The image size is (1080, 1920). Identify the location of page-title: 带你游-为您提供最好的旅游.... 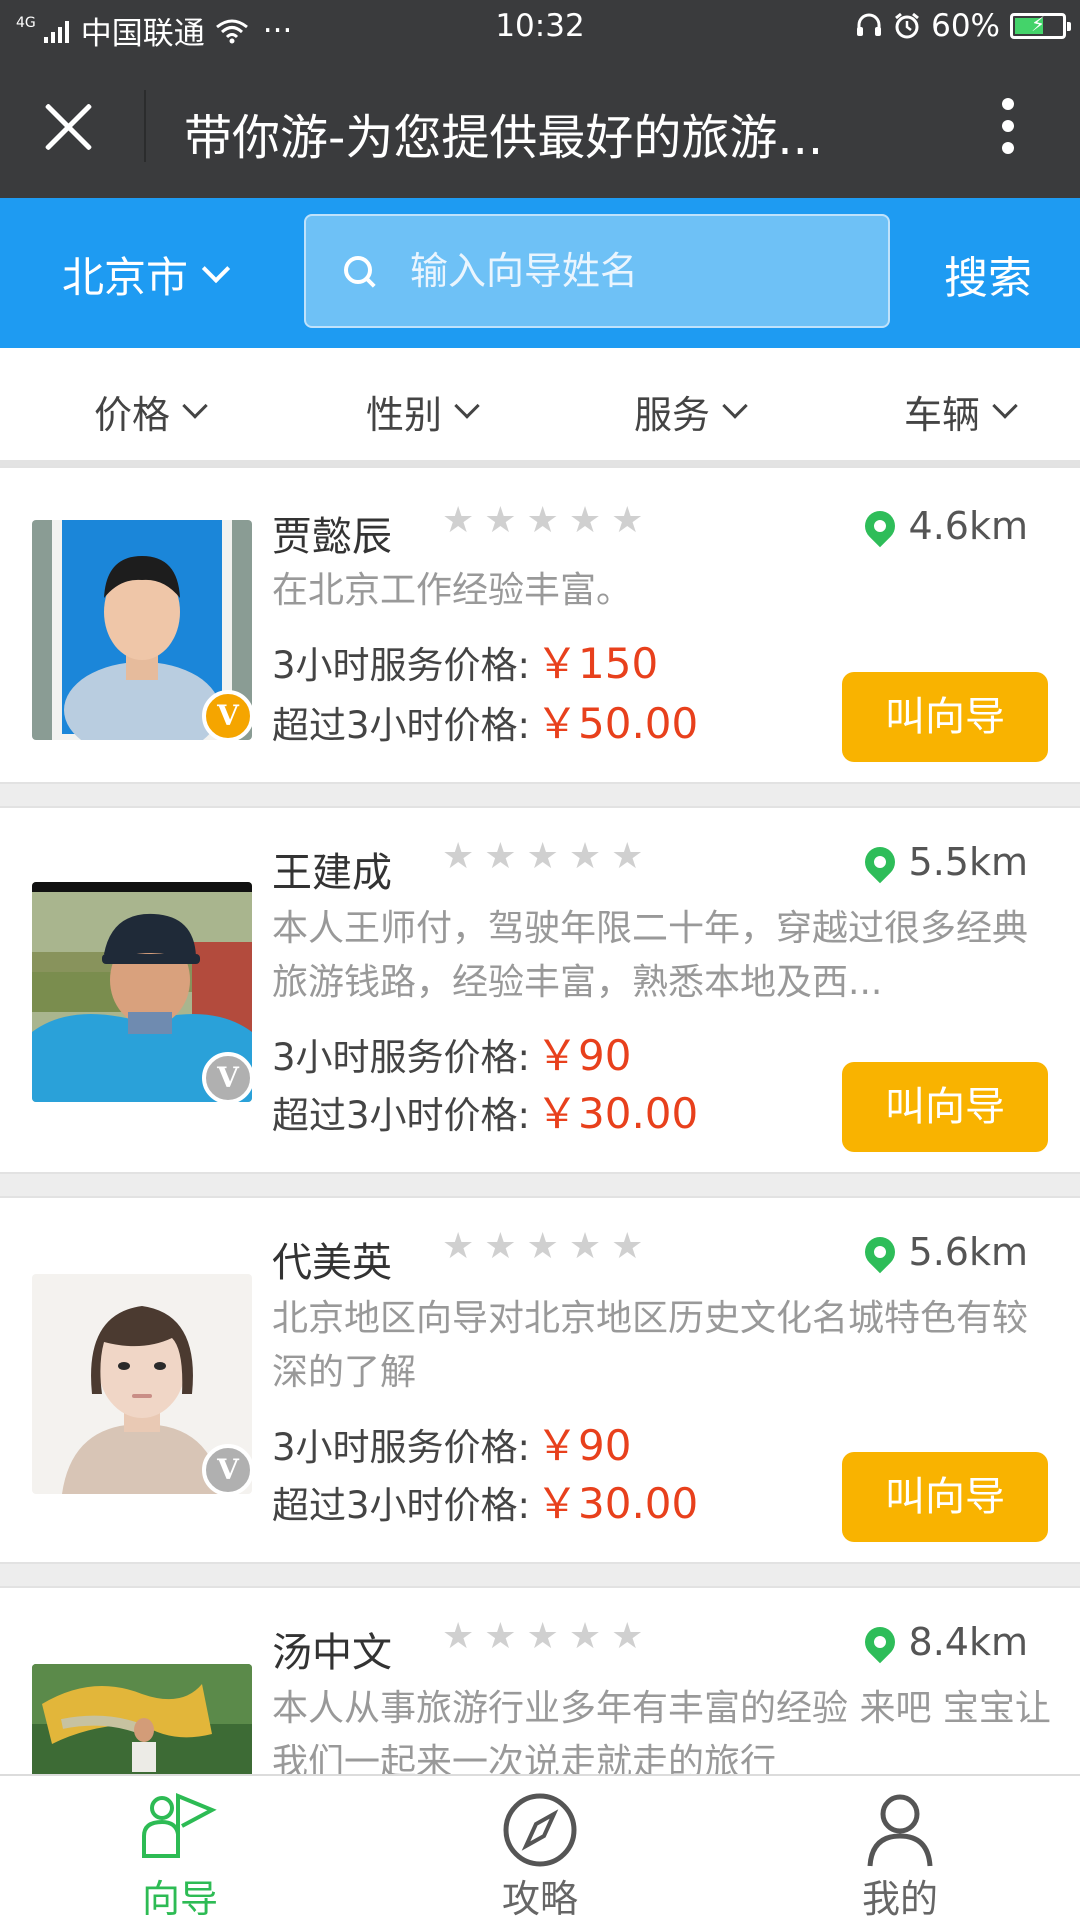
(504, 138).